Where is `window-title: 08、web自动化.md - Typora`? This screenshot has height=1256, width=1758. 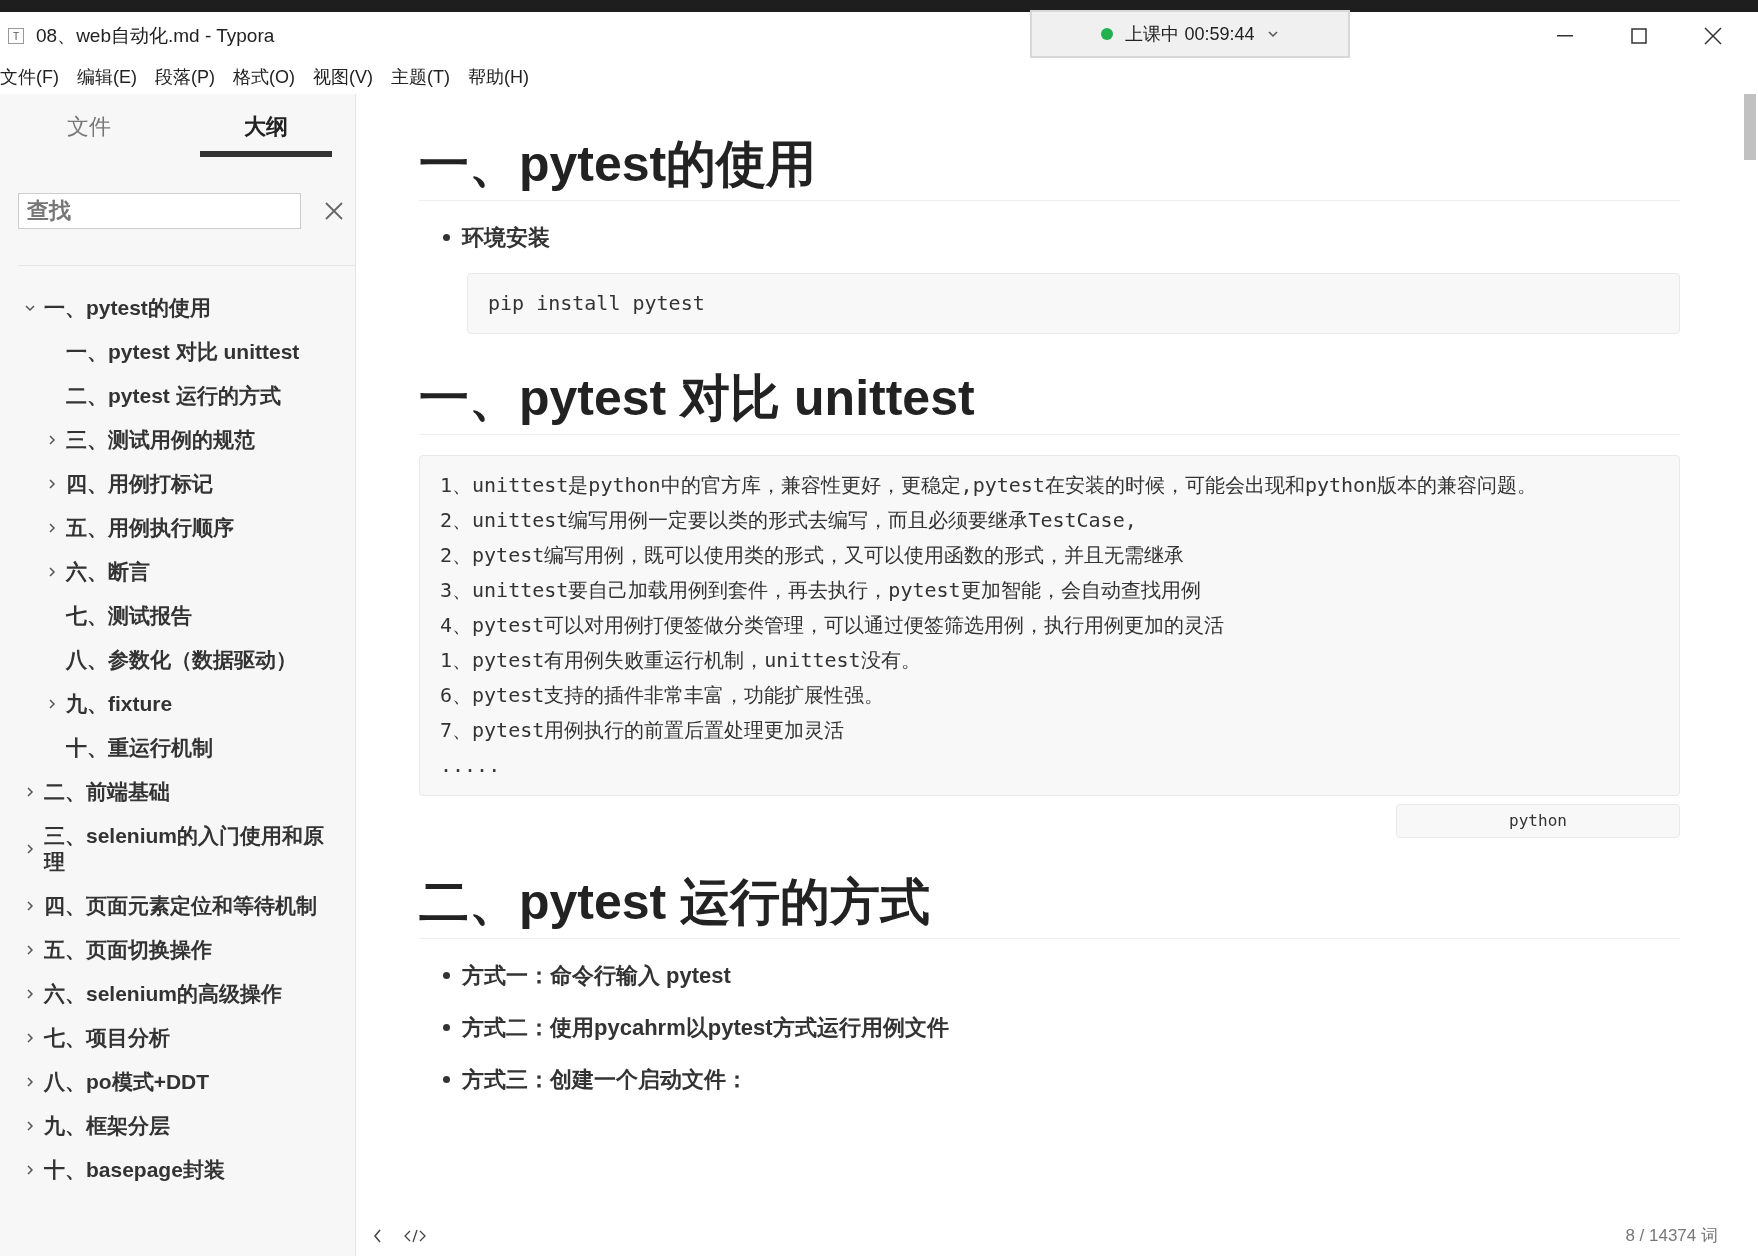
window-title: 08、web自动化.md - Typora is located at coordinates (155, 35).